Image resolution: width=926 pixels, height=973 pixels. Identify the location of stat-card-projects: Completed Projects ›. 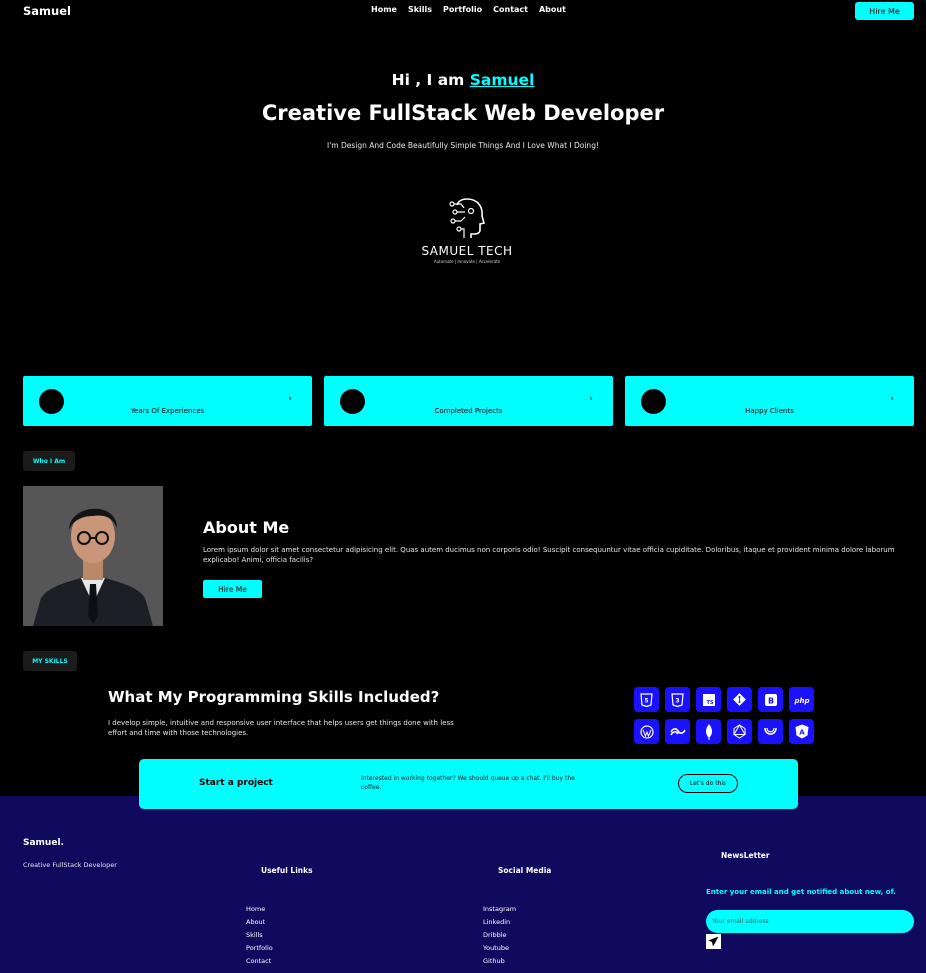
(468, 401).